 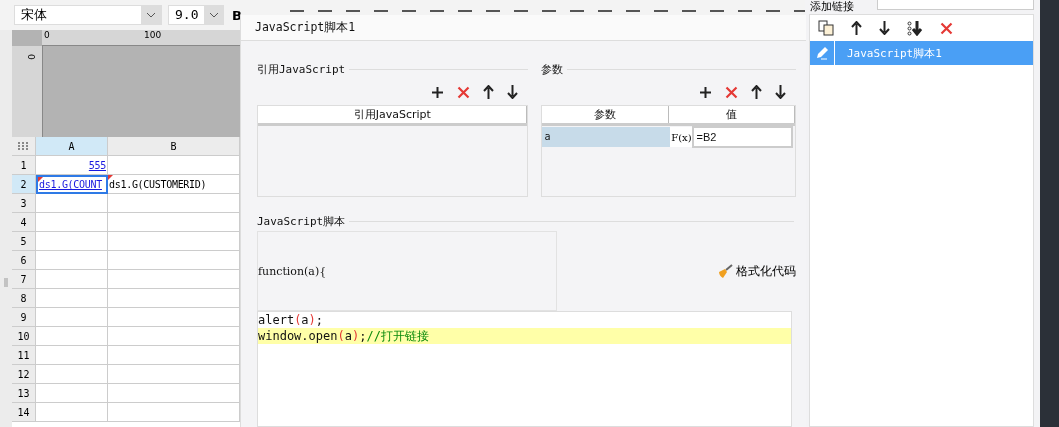 What do you see at coordinates (6, 282) in the screenshot?
I see `splitter-handle-icon` at bounding box center [6, 282].